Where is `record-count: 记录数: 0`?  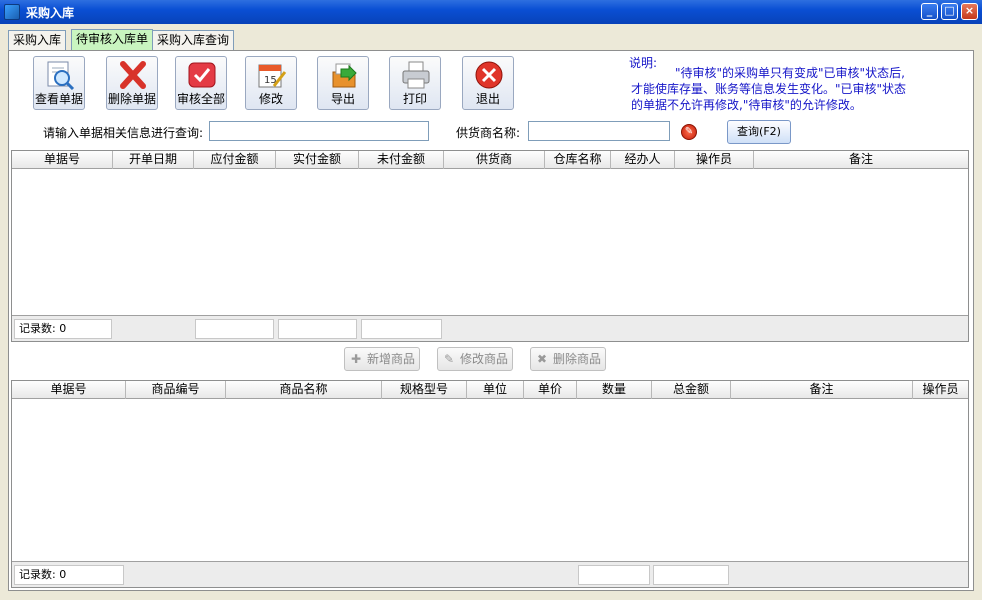
record-count: 记录数: 0 is located at coordinates (63, 329).